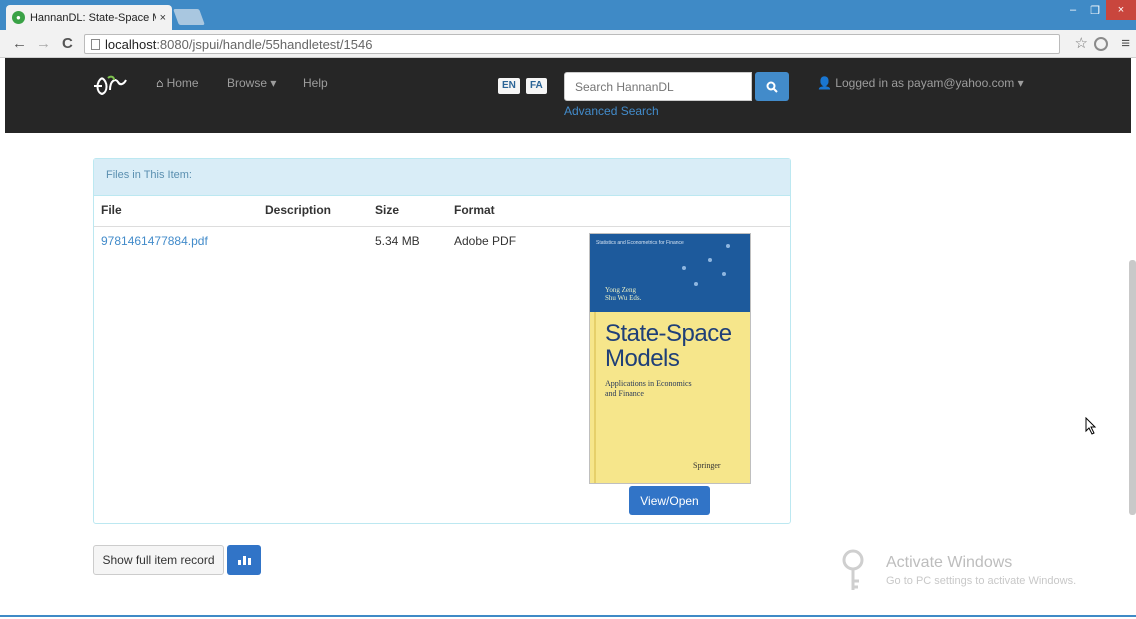 The image size is (1136, 619). What do you see at coordinates (1091, 426) in the screenshot?
I see `mouse-cursor-icon` at bounding box center [1091, 426].